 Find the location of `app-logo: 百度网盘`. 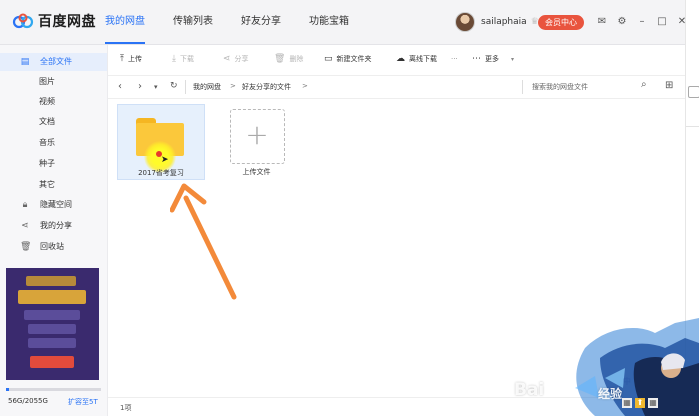

app-logo: 百度网盘 is located at coordinates (54, 21).